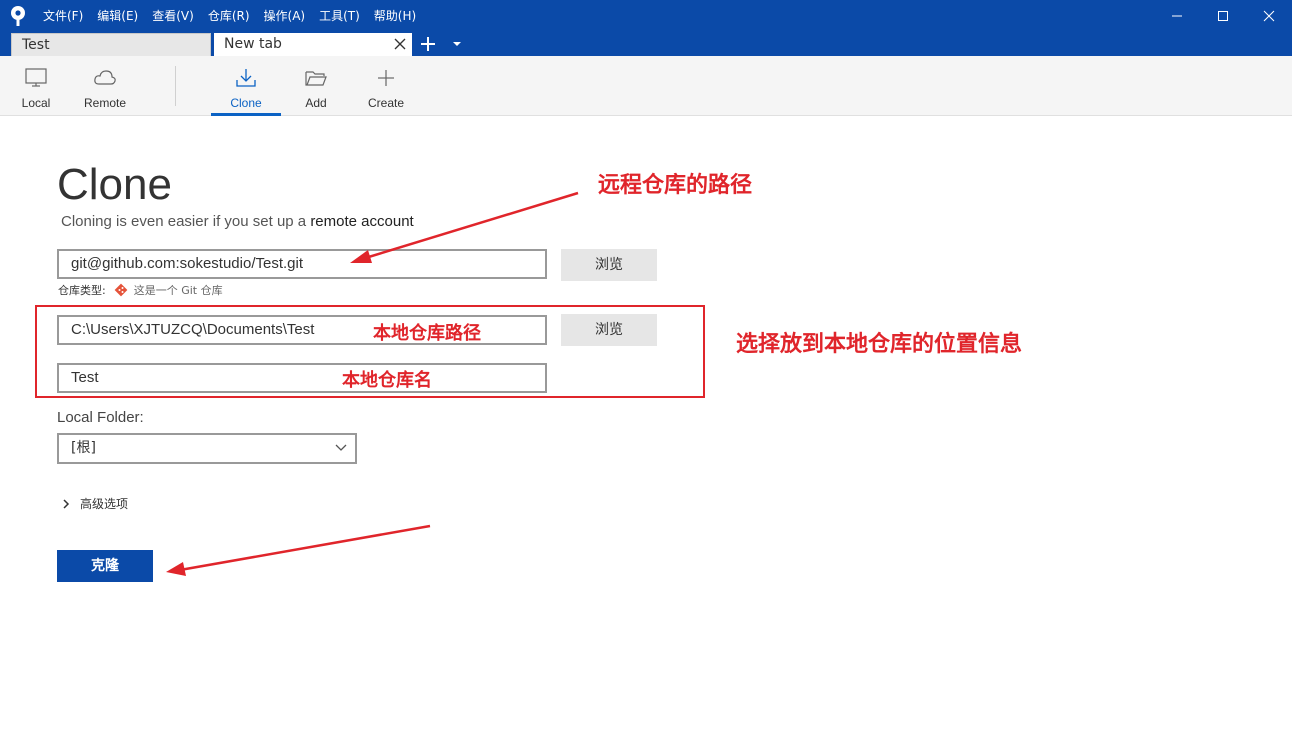  I want to click on menu-repository: 仓库(R), so click(229, 16).